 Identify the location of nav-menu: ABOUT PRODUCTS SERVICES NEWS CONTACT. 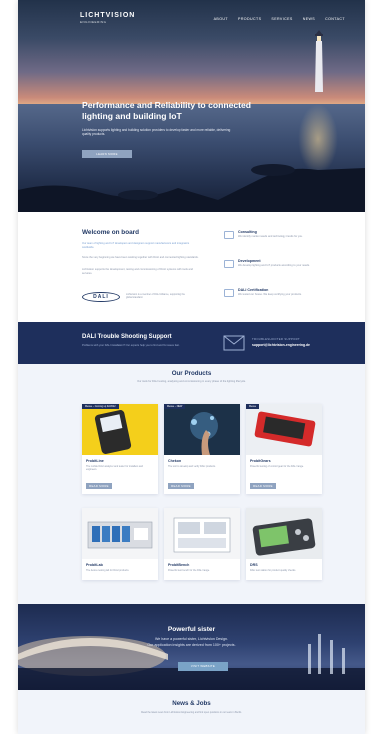
(279, 19).